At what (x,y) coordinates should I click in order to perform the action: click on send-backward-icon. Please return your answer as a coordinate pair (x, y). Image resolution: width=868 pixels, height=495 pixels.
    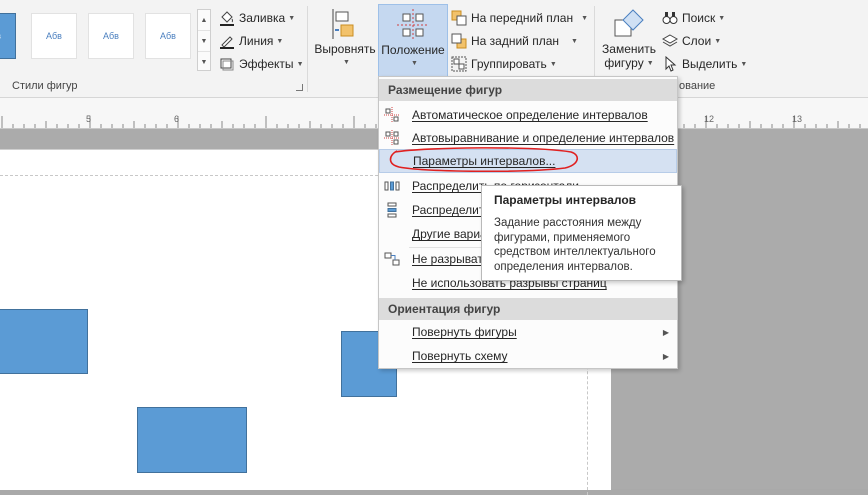
    Looking at the image, I should click on (459, 41).